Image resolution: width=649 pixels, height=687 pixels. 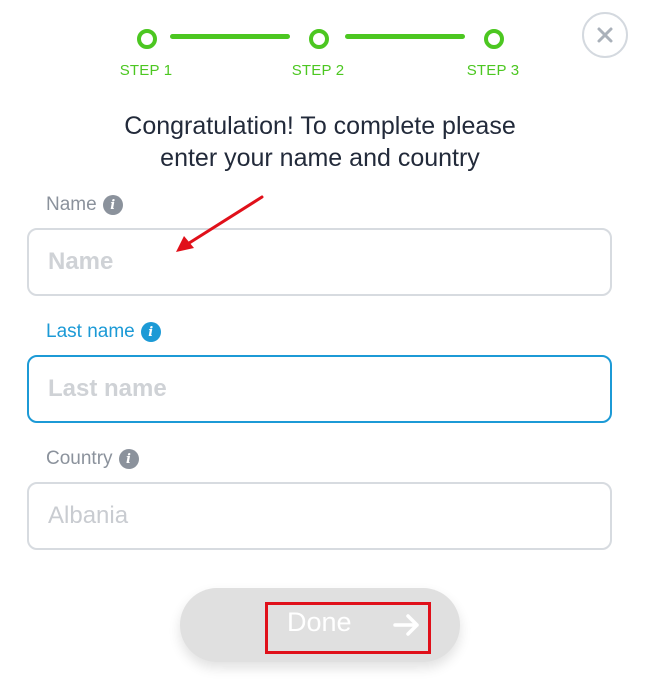 I want to click on title-line-2: enter your name and country, so click(x=320, y=158).